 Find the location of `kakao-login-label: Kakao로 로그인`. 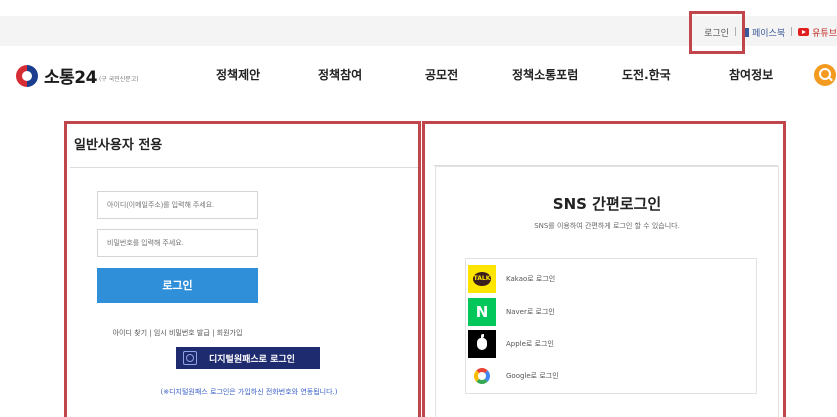

kakao-login-label: Kakao로 로그인 is located at coordinates (531, 278).